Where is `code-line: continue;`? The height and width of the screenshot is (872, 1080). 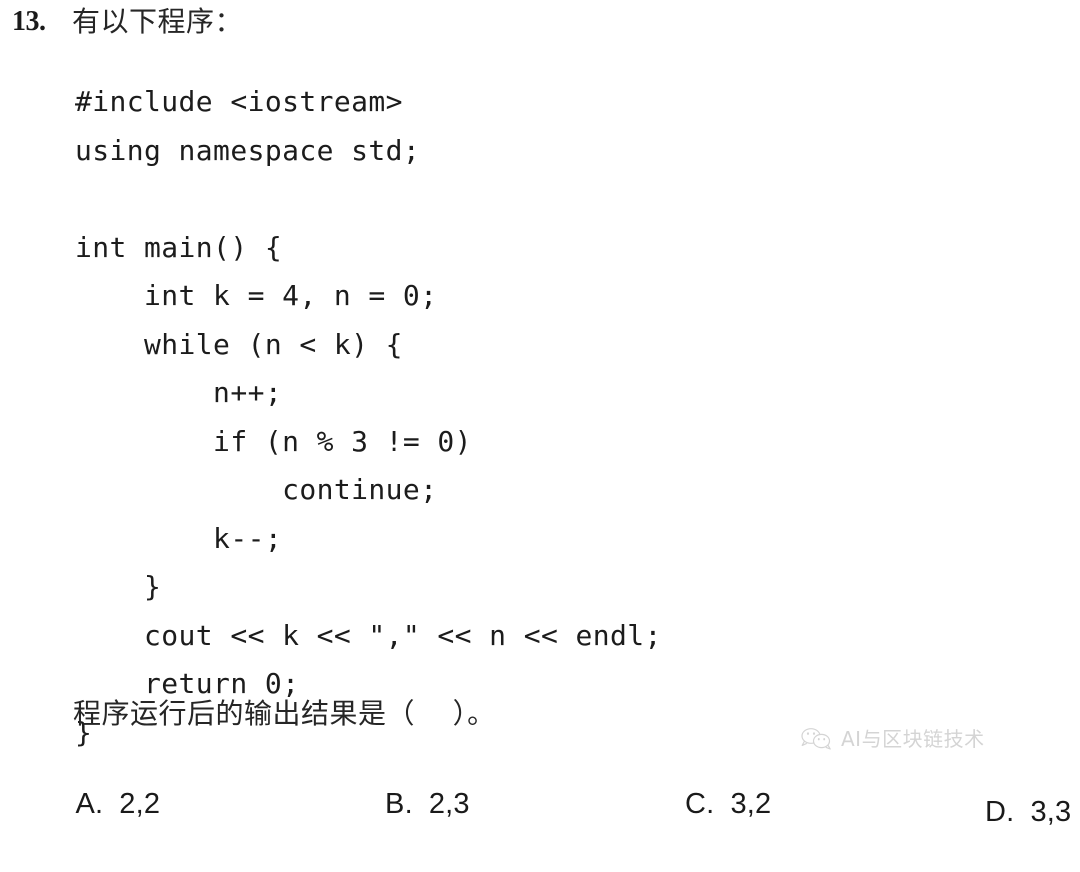 code-line: continue; is located at coordinates (256, 489).